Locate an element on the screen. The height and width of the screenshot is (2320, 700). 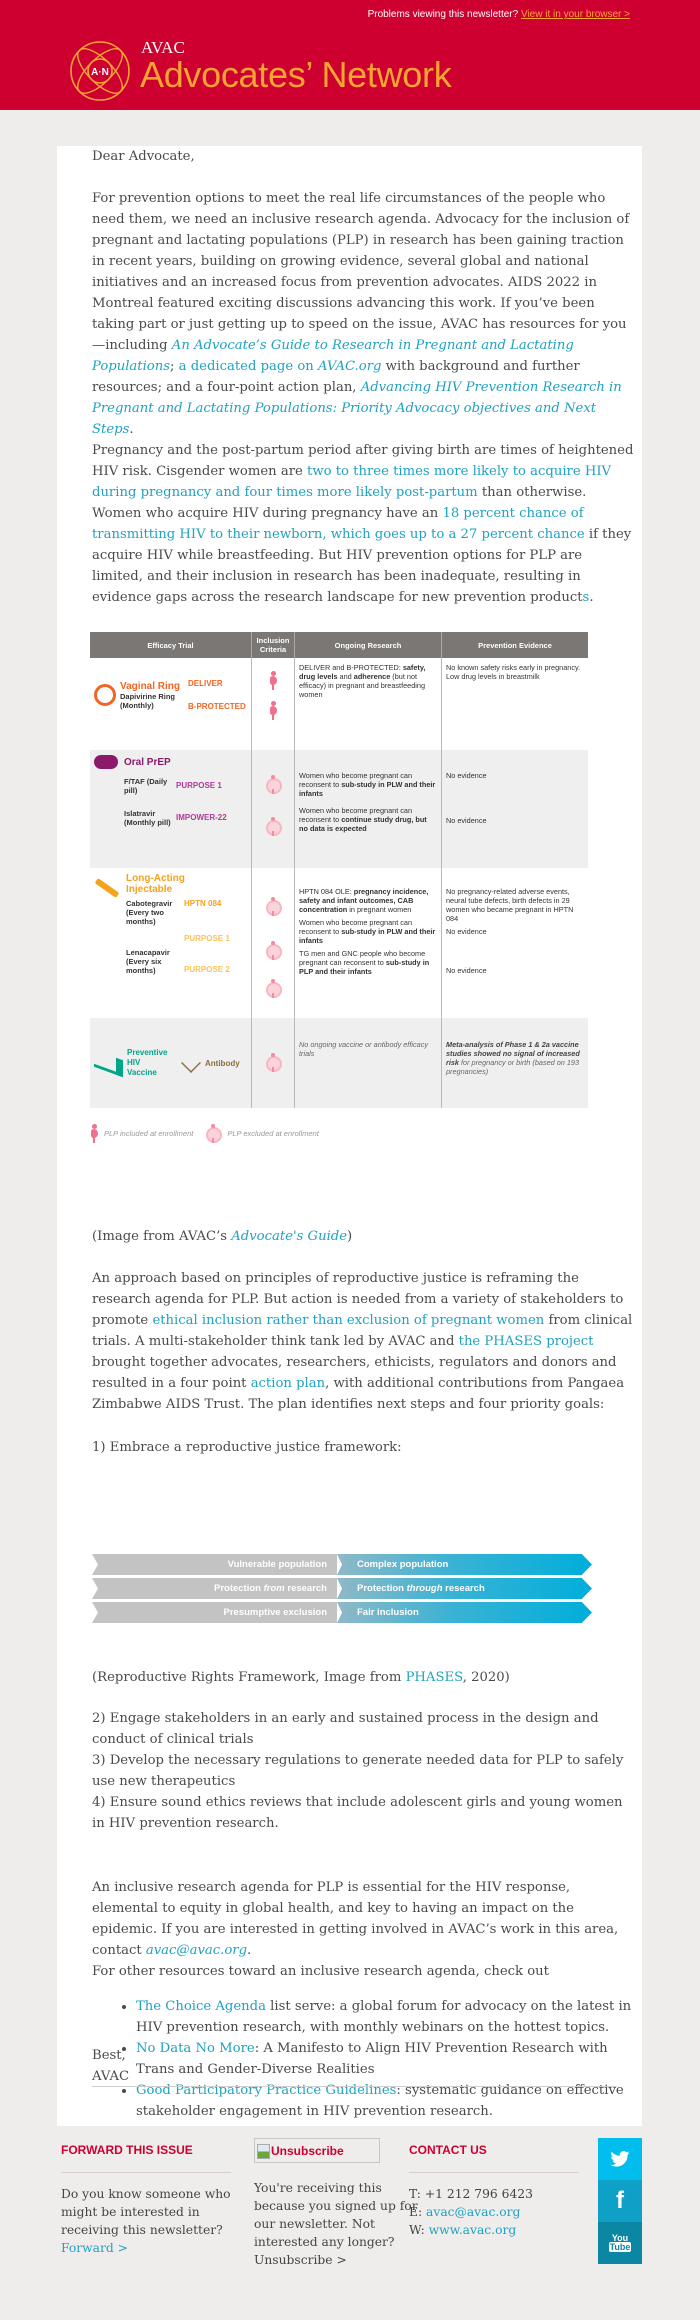
ring-icon is located at coordinates (105, 695).